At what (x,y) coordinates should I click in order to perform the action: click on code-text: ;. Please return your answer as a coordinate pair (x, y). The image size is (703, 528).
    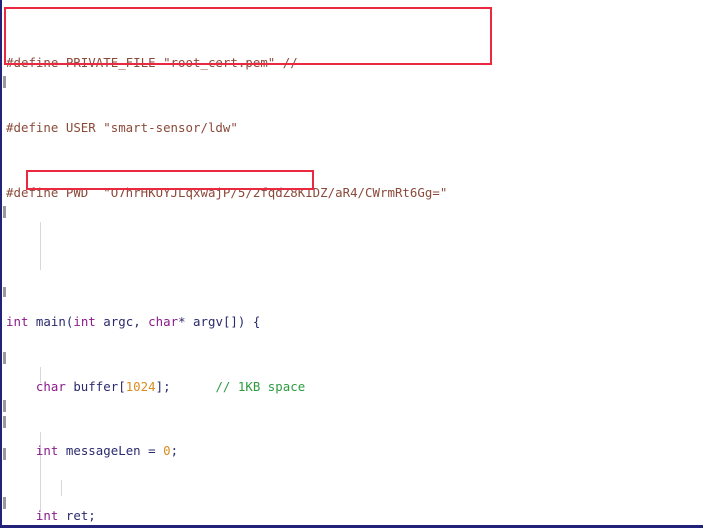
    Looking at the image, I should click on (174, 451).